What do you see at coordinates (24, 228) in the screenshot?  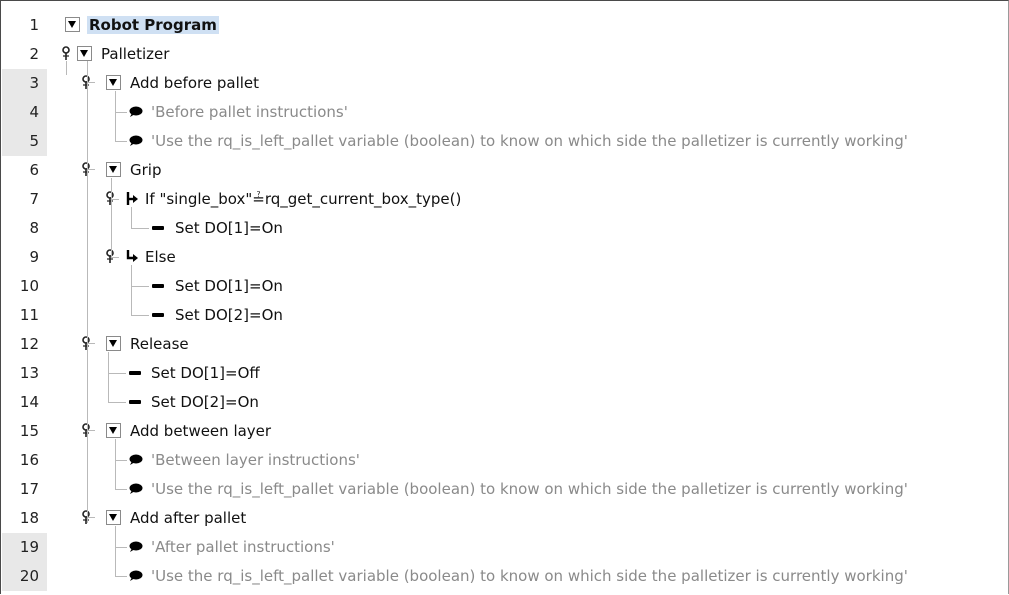 I see `line-number-gutter: 8` at bounding box center [24, 228].